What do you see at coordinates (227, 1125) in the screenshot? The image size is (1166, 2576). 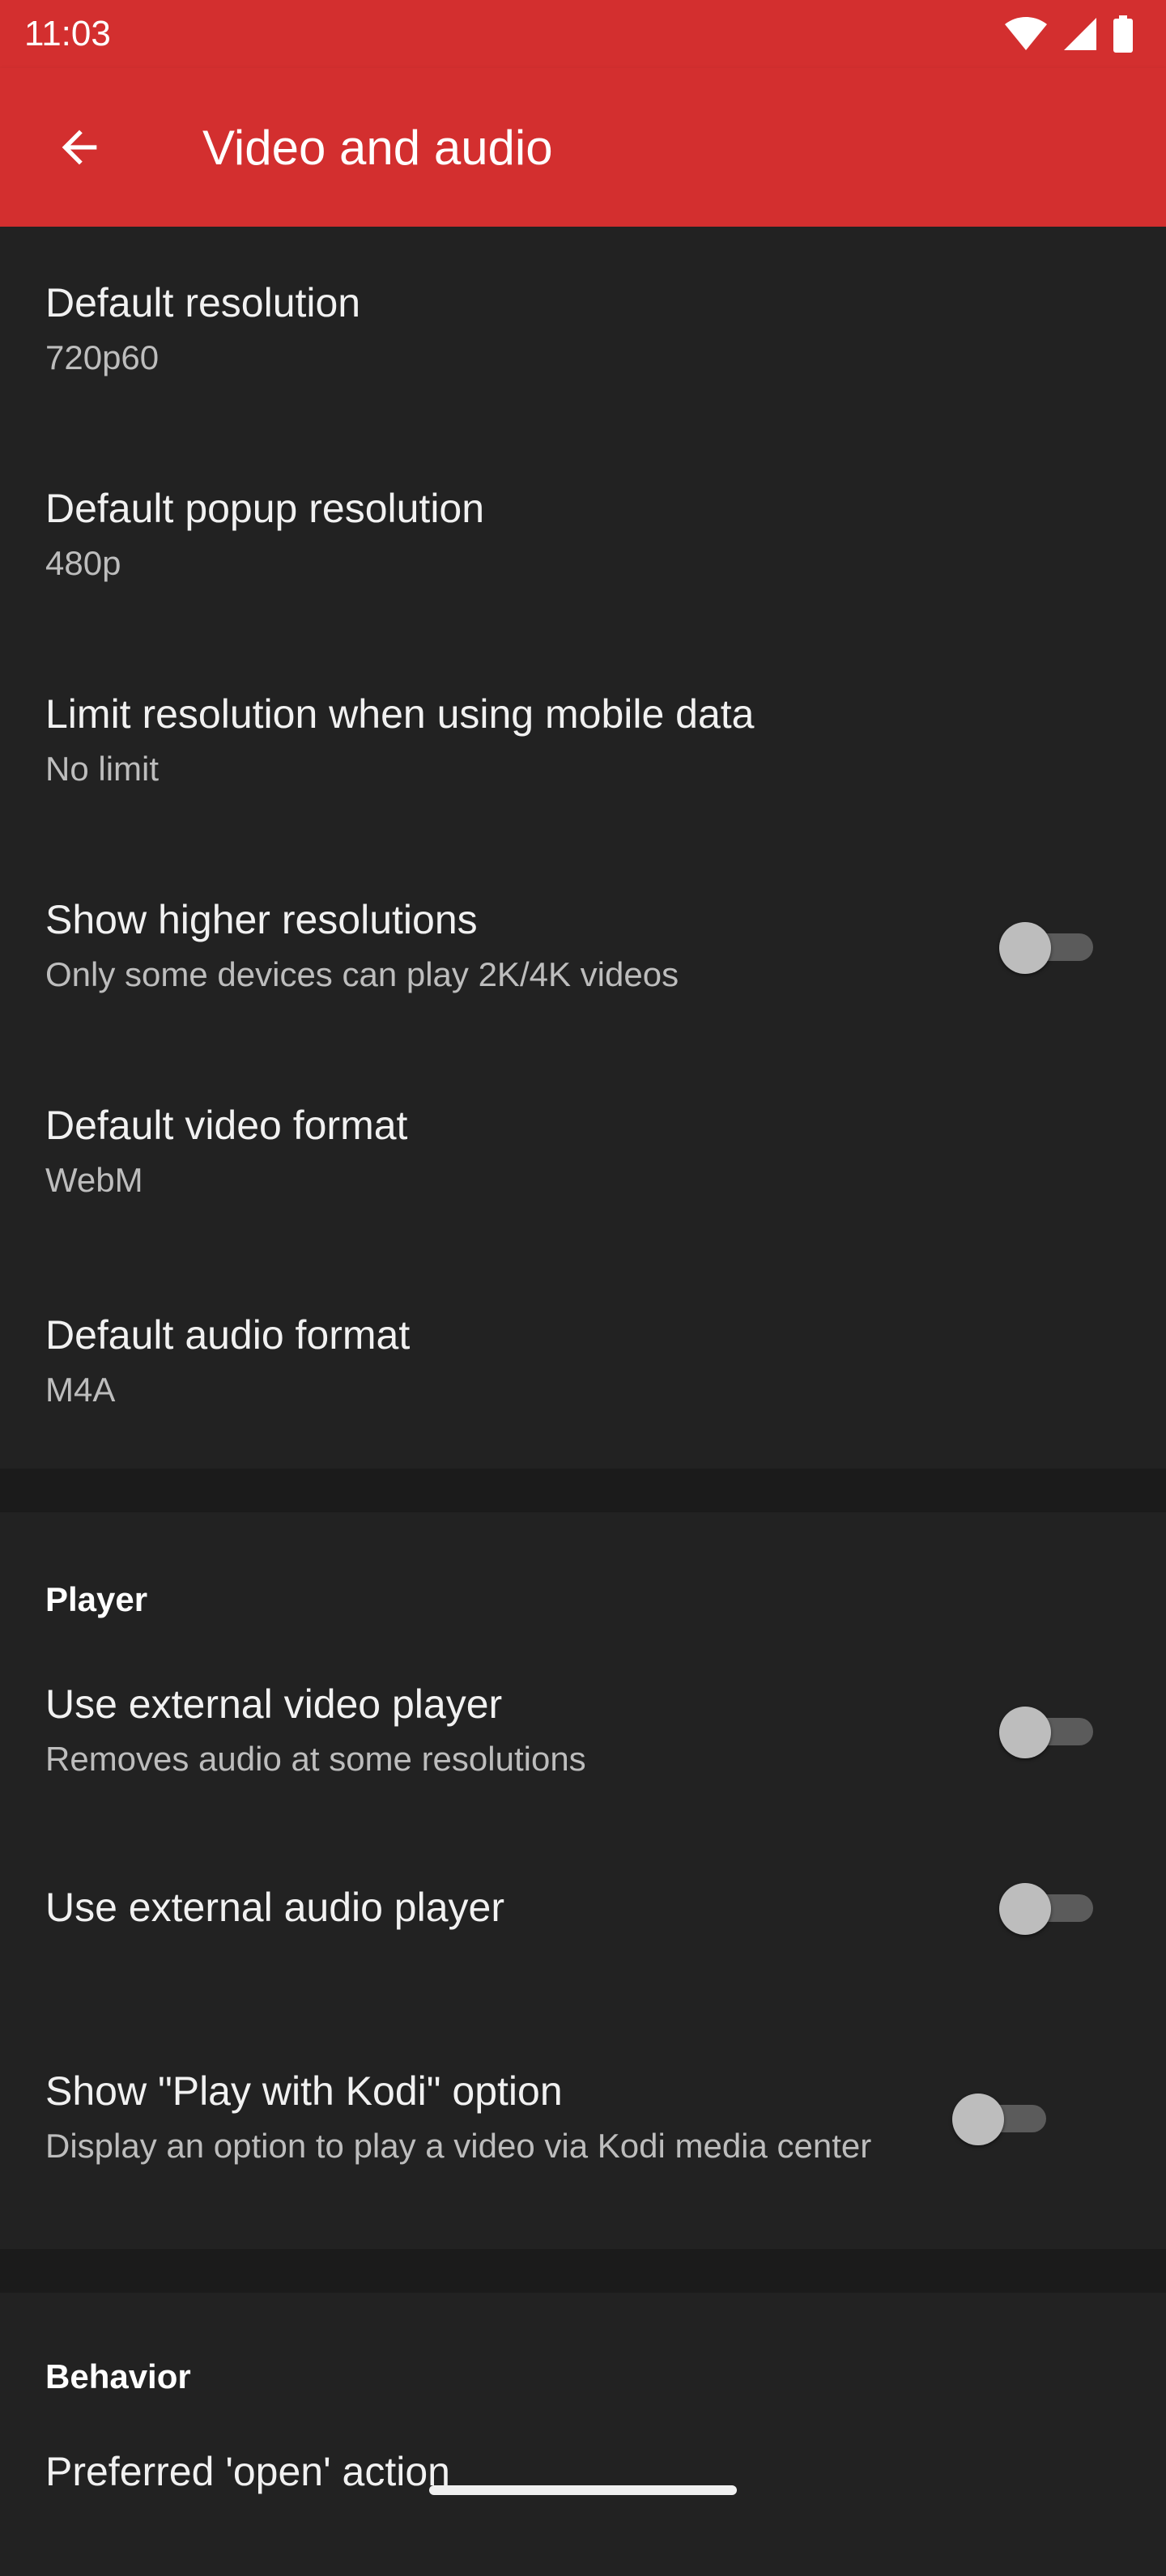 I see `item-title: Default video format` at bounding box center [227, 1125].